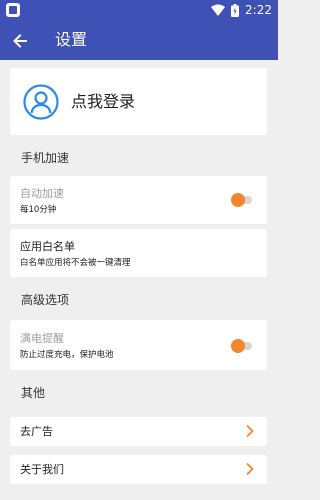 The height and width of the screenshot is (500, 320). What do you see at coordinates (45, 300) in the screenshot?
I see `section-title-advanced: 高级选项` at bounding box center [45, 300].